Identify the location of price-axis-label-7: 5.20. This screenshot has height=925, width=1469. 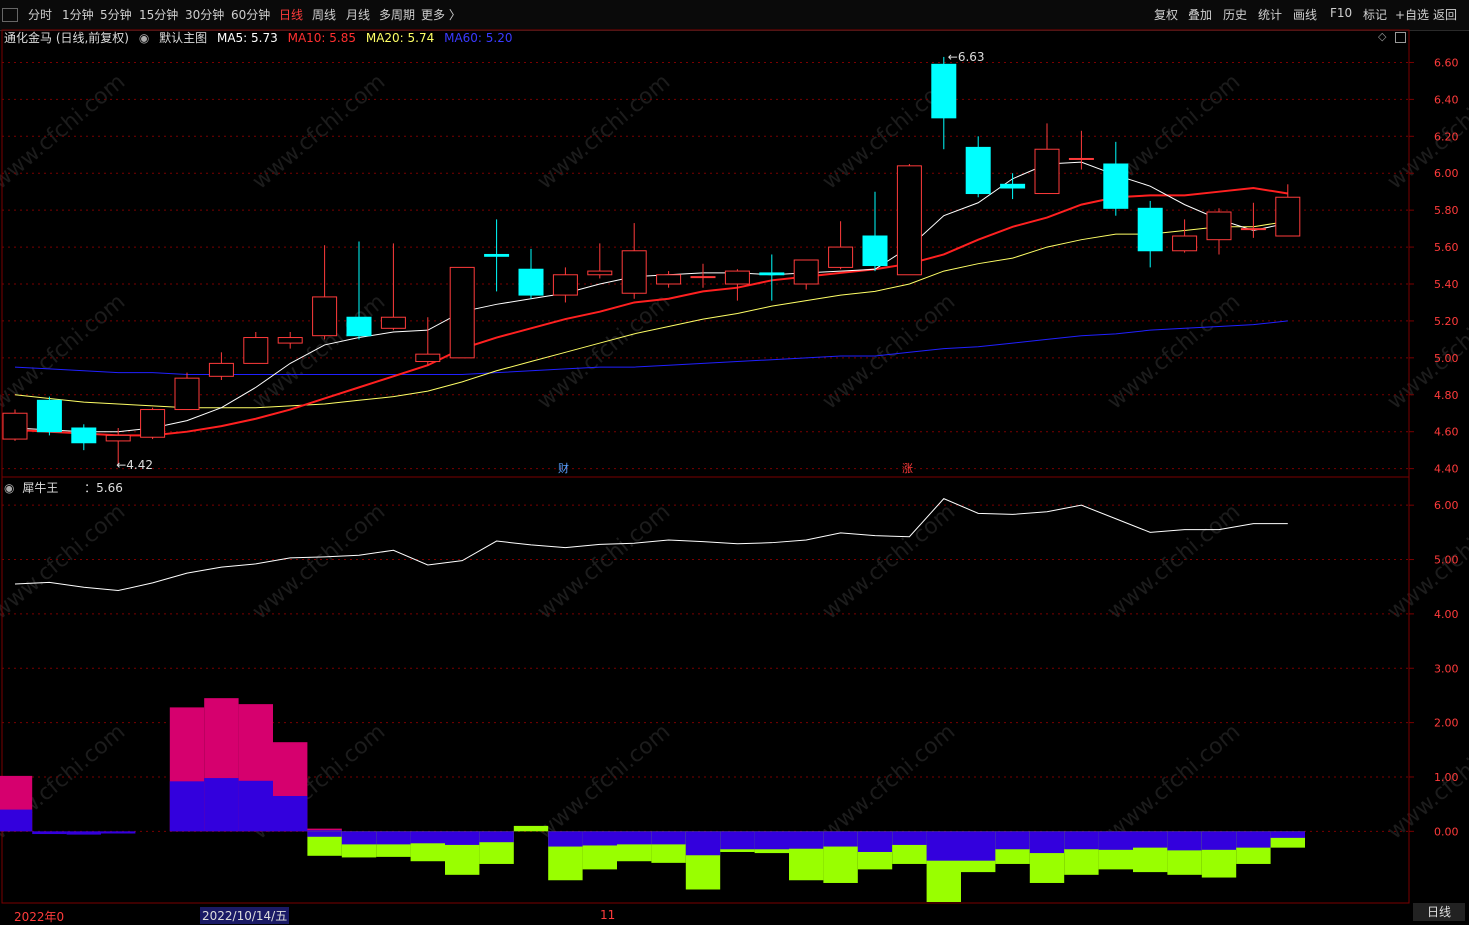
(1446, 321).